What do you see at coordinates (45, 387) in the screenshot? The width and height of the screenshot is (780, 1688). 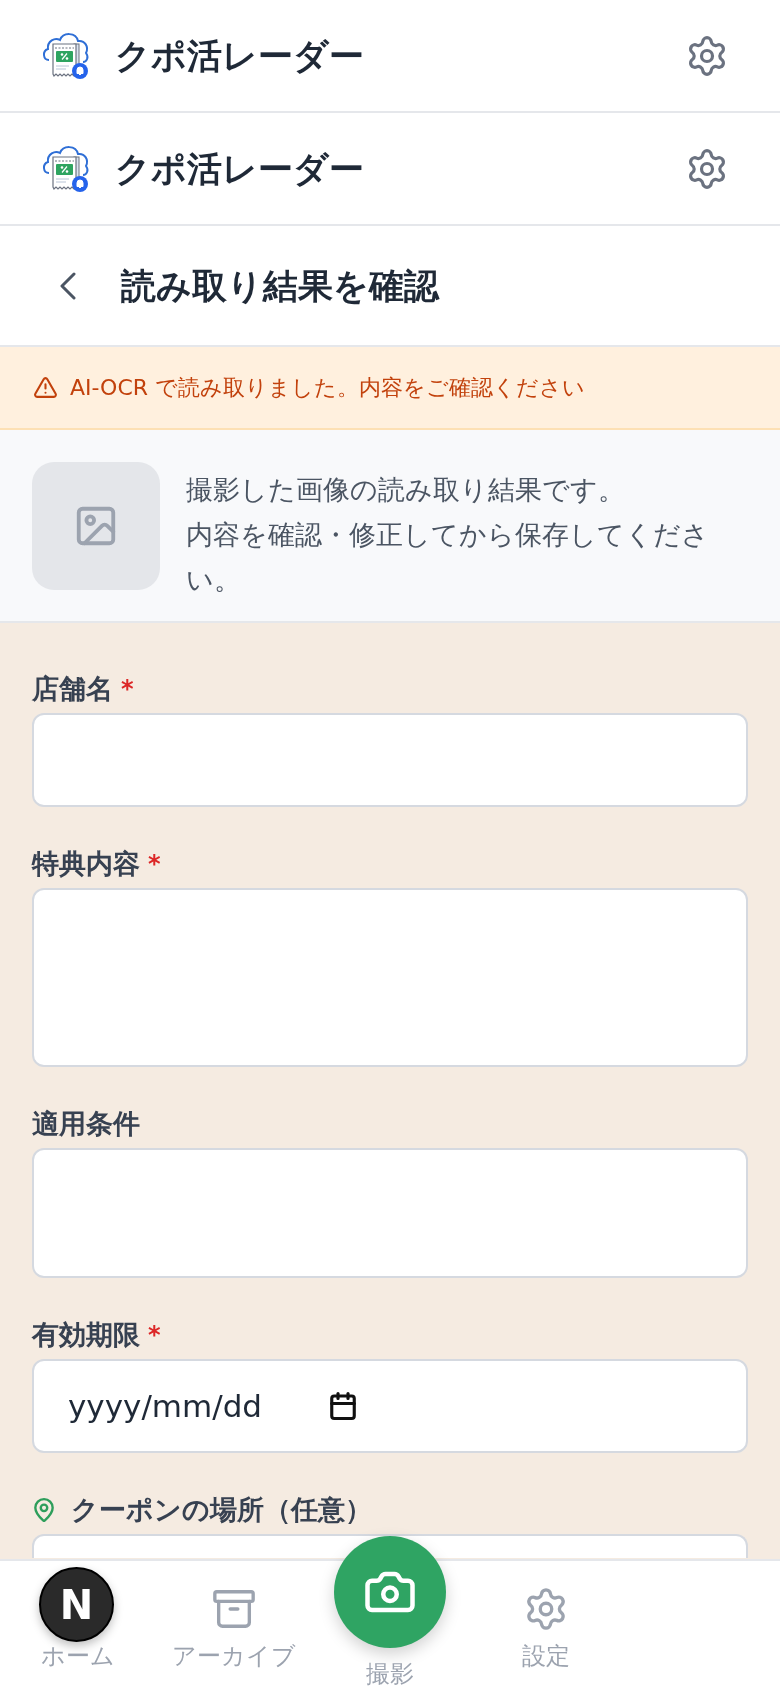 I see `warning-icon` at bounding box center [45, 387].